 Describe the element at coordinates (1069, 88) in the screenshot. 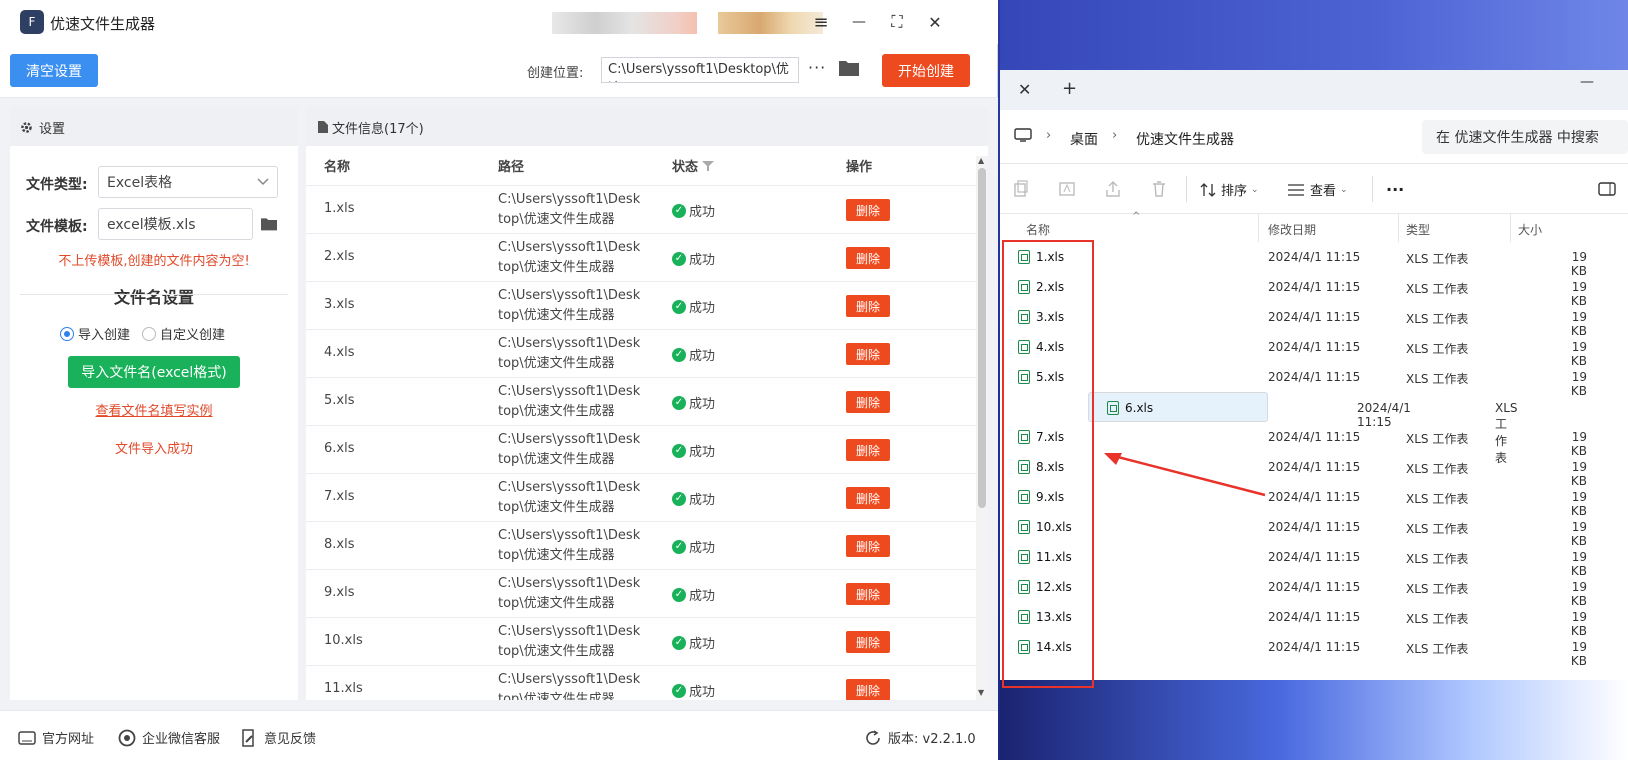

I see `new-tab-icon: +` at that location.